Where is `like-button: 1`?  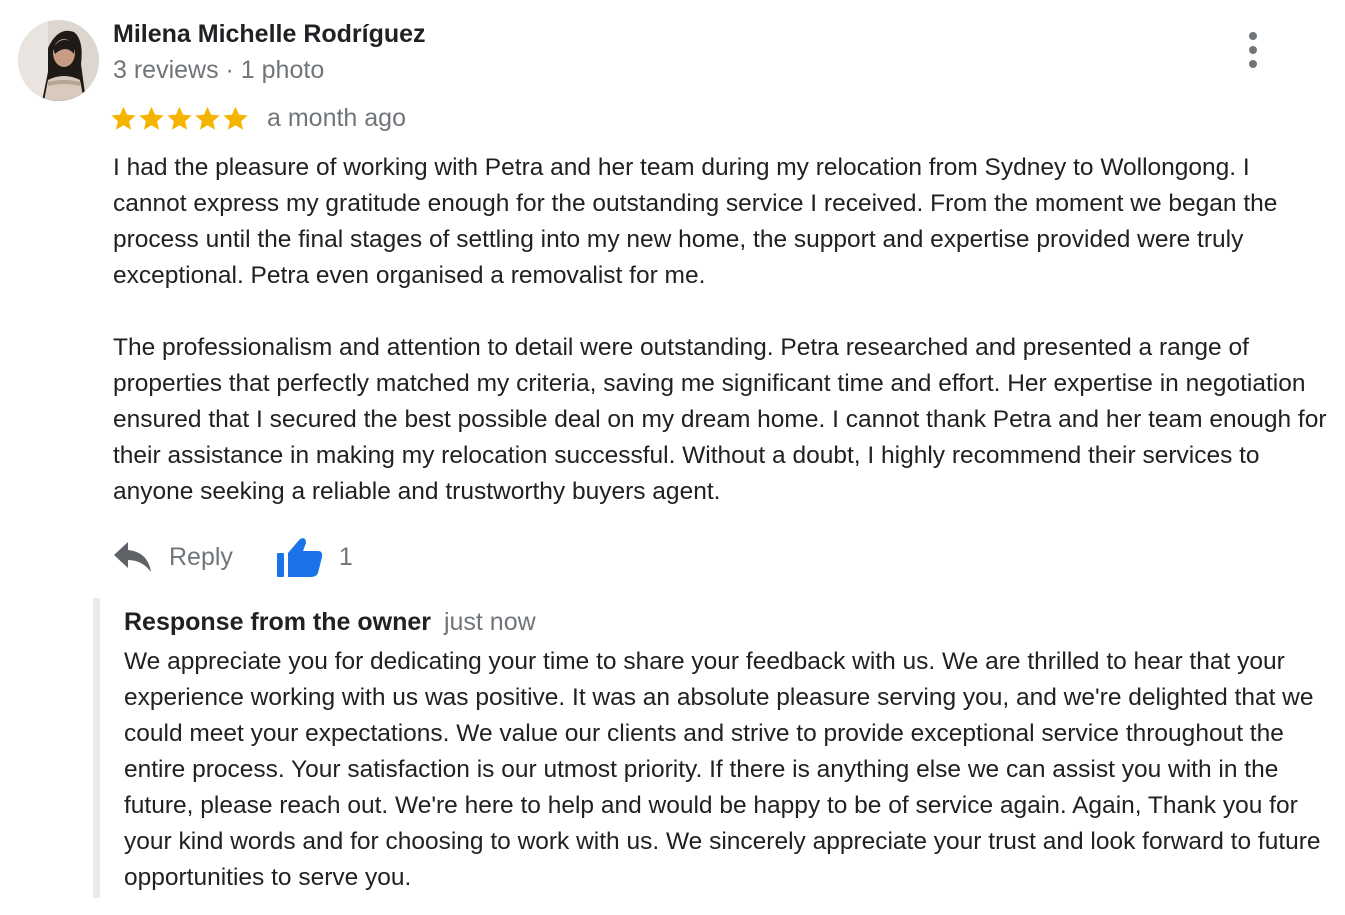
like-button: 1 is located at coordinates (314, 557).